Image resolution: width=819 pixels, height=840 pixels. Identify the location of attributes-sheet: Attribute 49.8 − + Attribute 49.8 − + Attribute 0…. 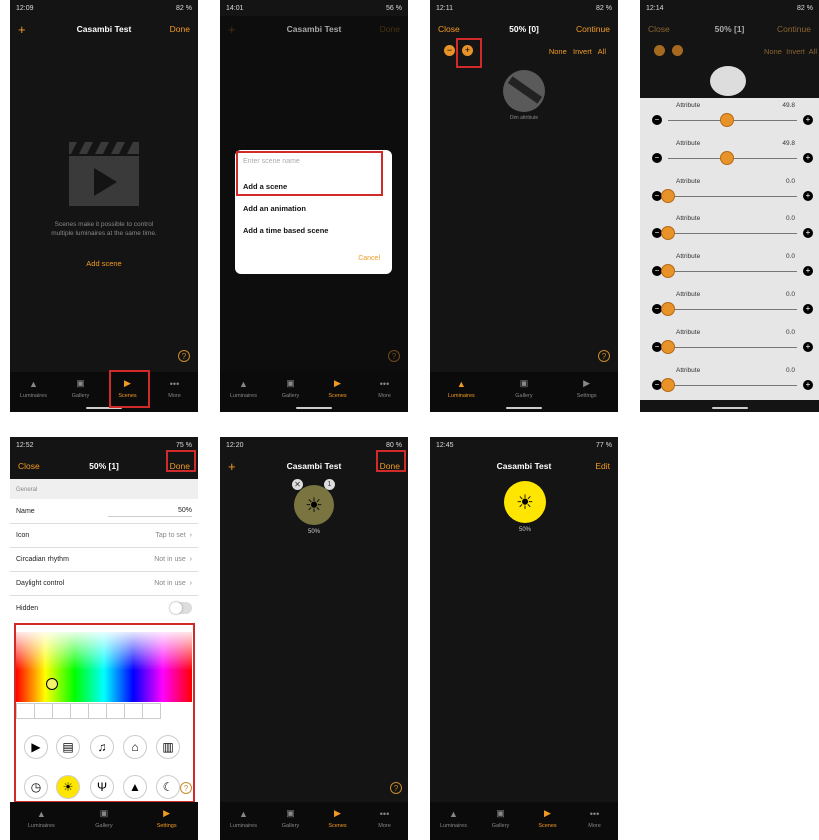
(729, 249).